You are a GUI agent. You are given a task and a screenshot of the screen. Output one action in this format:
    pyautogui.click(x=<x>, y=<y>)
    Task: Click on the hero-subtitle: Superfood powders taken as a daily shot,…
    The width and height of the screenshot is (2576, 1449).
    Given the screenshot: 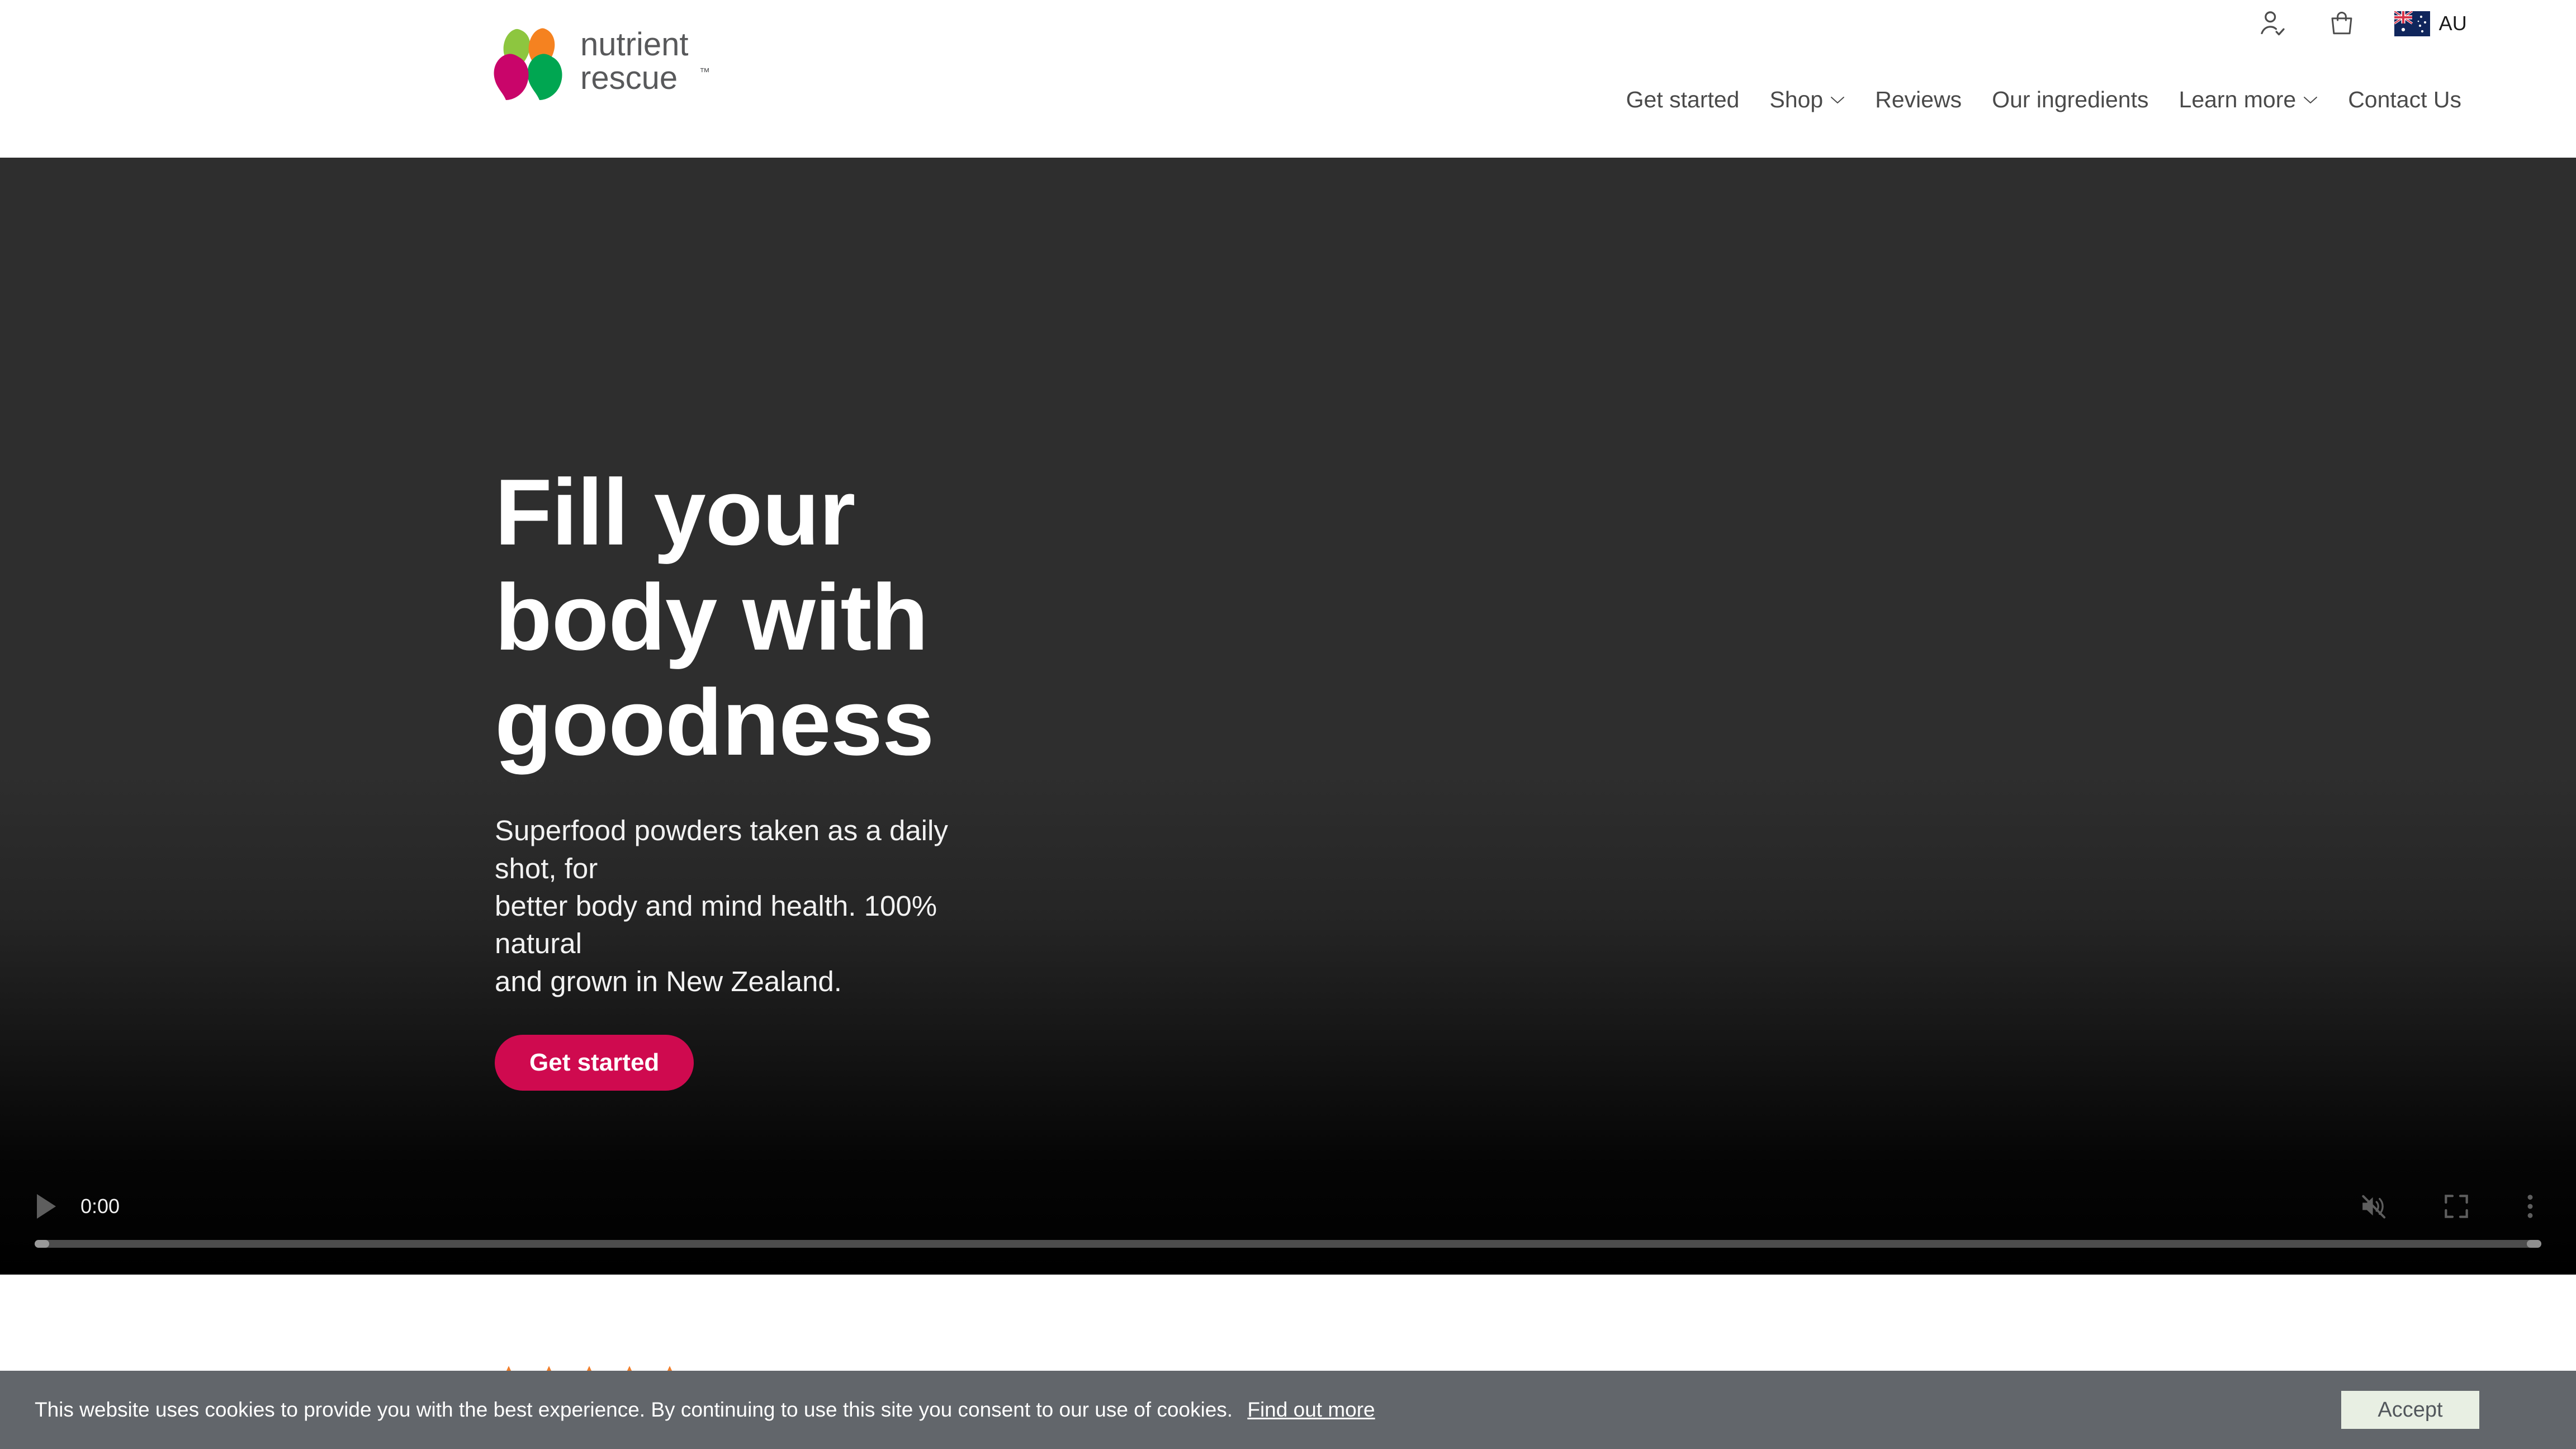 What is the action you would take?
    pyautogui.click(x=746, y=906)
    